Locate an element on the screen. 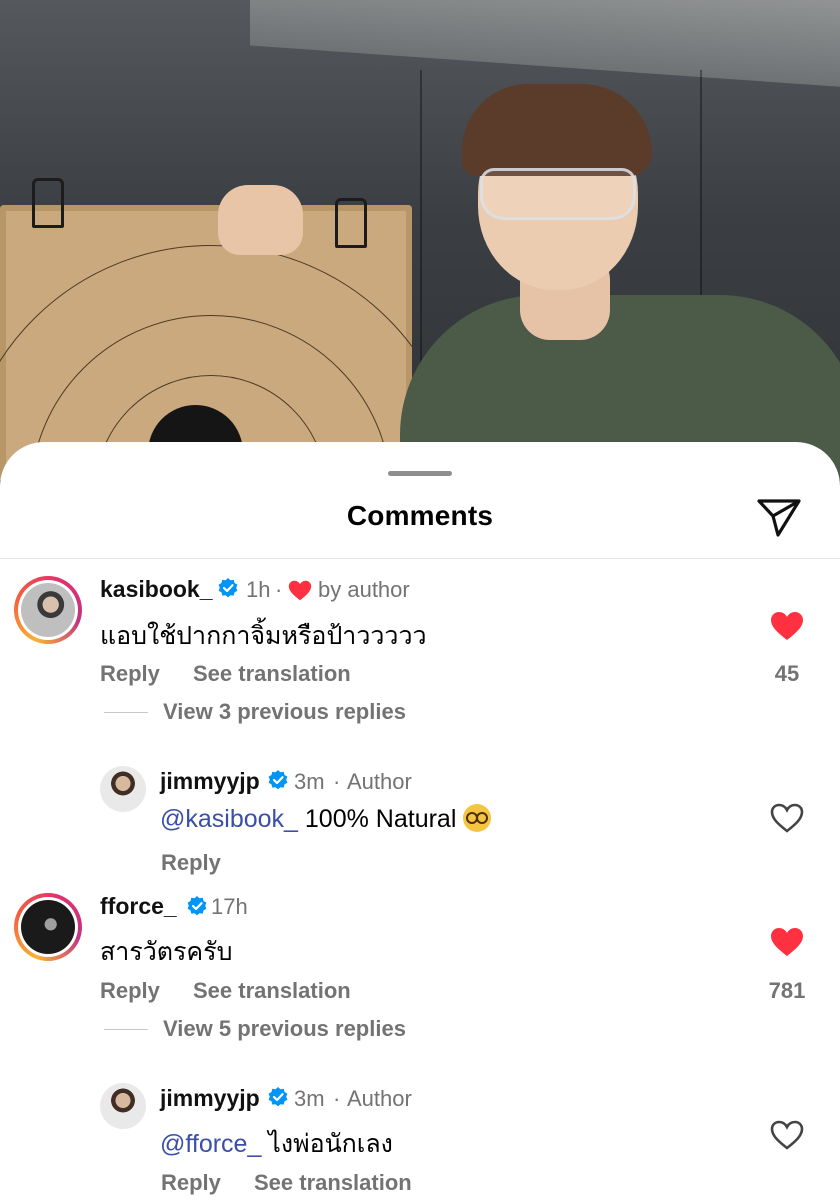 This screenshot has height=1200, width=840. mention-link: @kasibook_ is located at coordinates (229, 819).